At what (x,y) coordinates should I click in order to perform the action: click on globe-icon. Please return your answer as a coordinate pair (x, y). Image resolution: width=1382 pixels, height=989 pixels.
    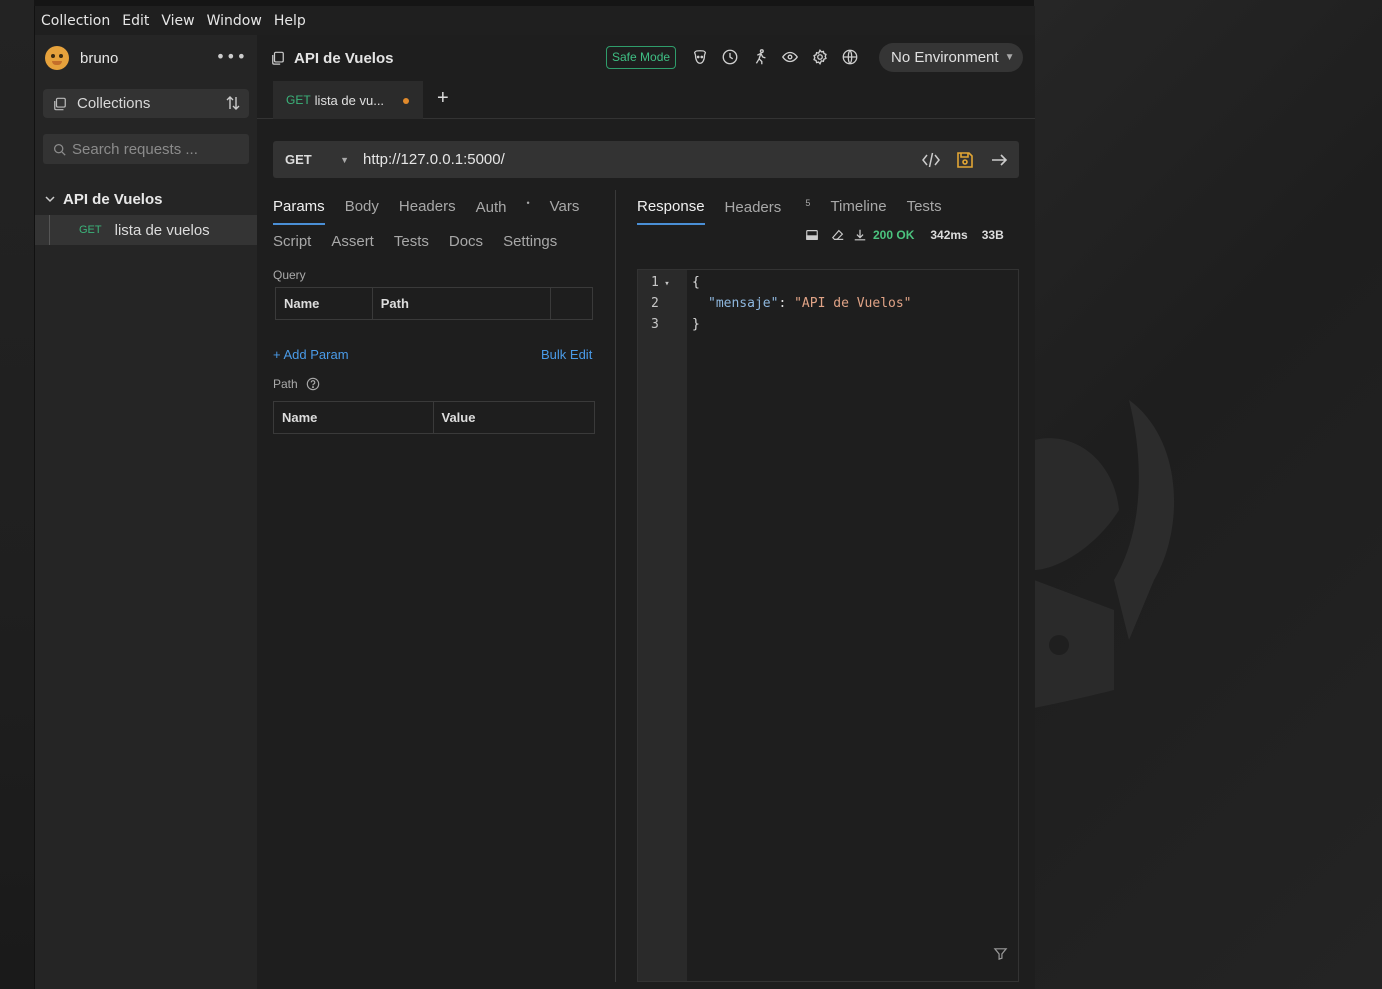
    Looking at the image, I should click on (850, 57).